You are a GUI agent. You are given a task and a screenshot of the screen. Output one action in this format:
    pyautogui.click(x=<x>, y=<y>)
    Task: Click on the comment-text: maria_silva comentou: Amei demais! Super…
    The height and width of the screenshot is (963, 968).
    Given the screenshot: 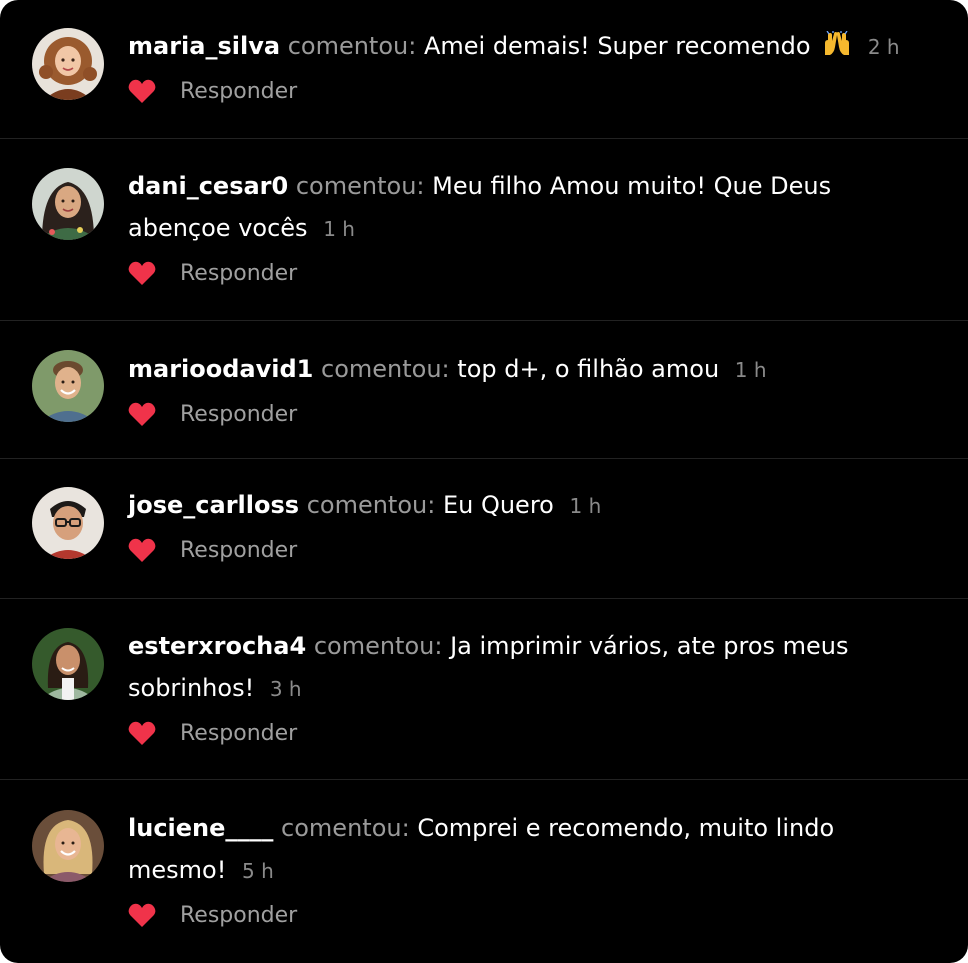 What is the action you would take?
    pyautogui.click(x=518, y=46)
    